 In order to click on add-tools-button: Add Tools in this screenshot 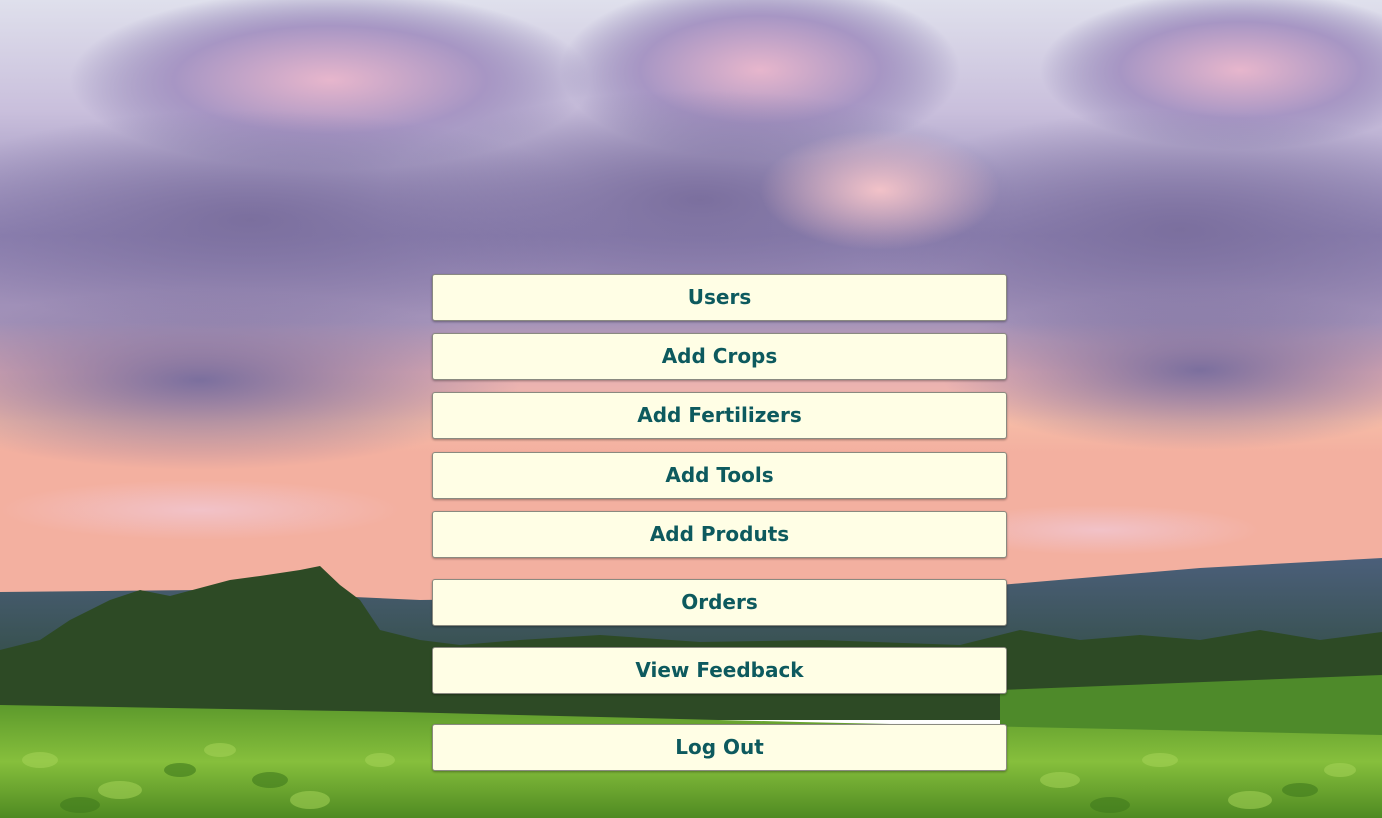, I will do `click(719, 475)`.